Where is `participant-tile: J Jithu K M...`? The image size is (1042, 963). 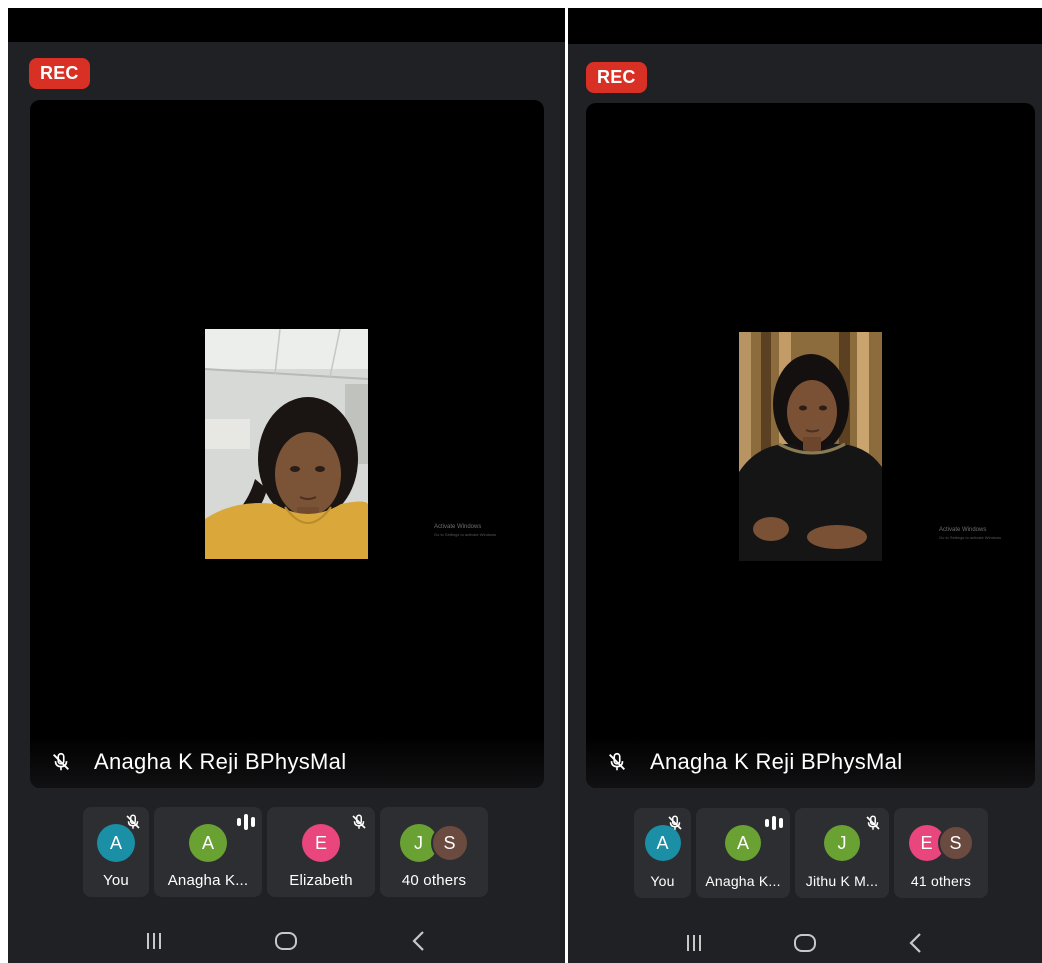 participant-tile: J Jithu K M... is located at coordinates (842, 853).